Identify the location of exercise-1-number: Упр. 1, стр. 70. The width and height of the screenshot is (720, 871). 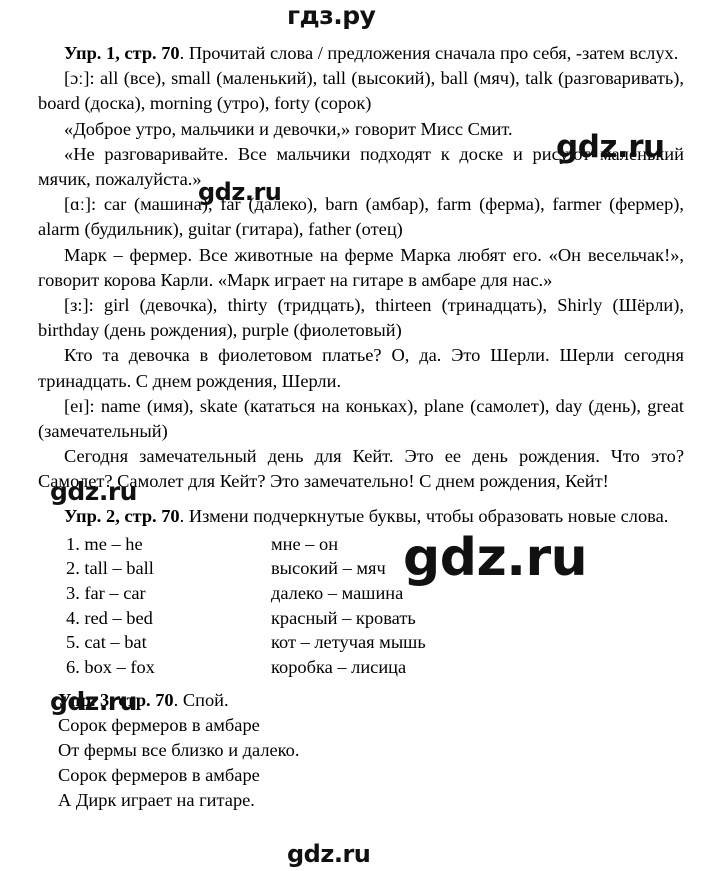
(122, 53).